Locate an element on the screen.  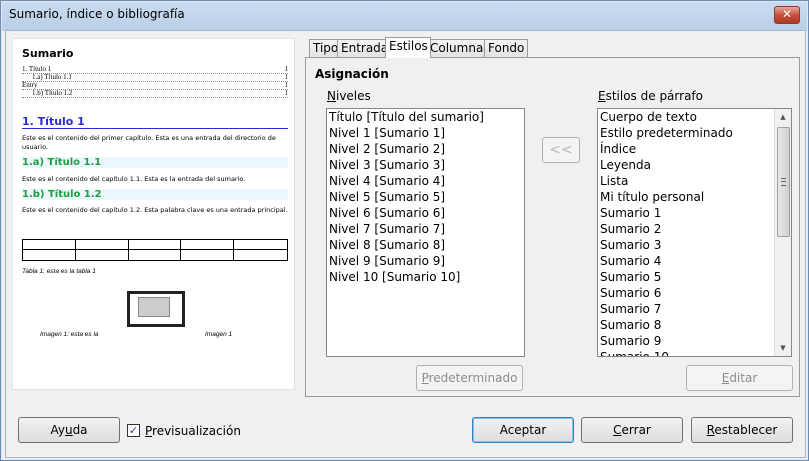
list-item: Sumario 8 is located at coordinates (694, 325).